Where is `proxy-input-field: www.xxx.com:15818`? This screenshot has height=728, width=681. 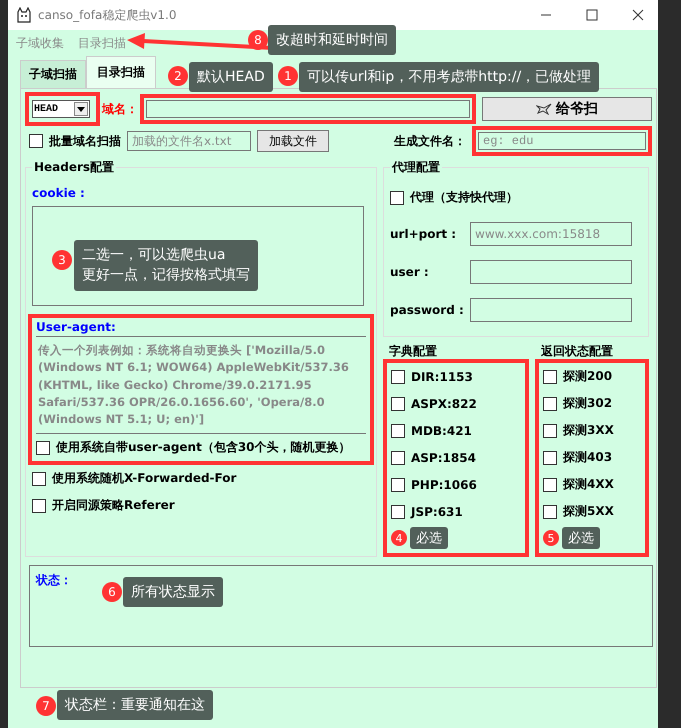
proxy-input-field: www.xxx.com:15818 is located at coordinates (551, 234).